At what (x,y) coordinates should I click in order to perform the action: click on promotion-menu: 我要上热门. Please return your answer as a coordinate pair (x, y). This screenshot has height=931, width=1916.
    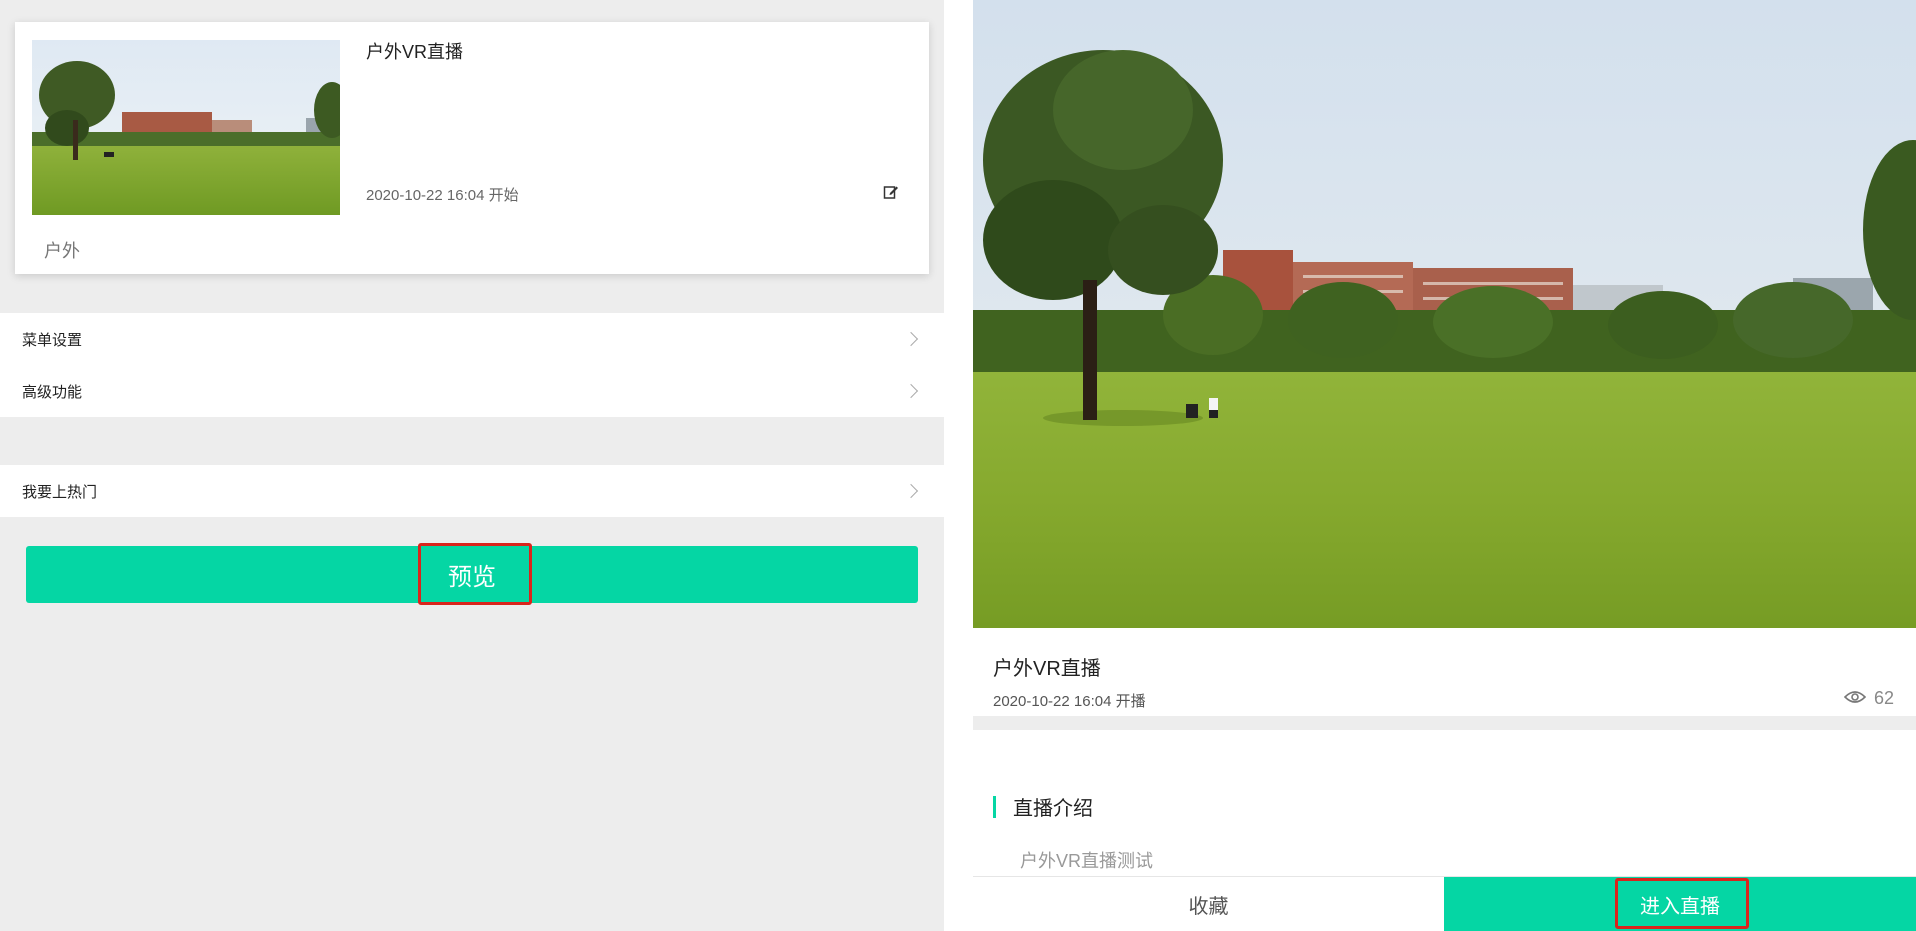
    Looking at the image, I should click on (472, 491).